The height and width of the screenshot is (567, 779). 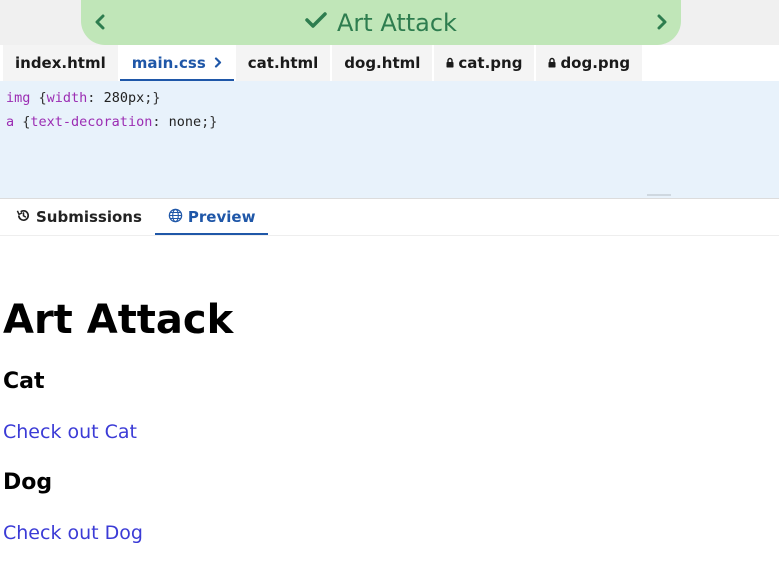 I want to click on css-value: none, so click(x=185, y=122).